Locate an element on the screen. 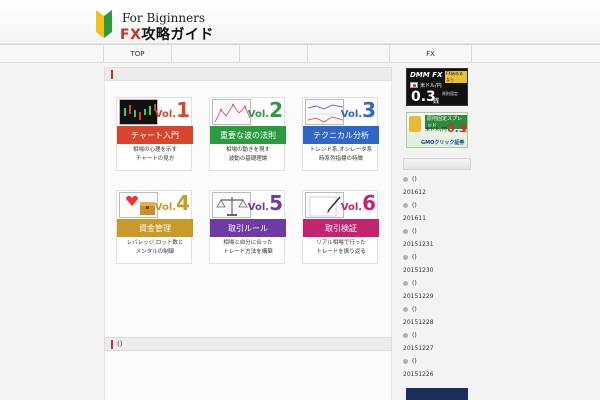 The height and width of the screenshot is (400, 600). treasure-chest-icon is located at coordinates (138, 205).